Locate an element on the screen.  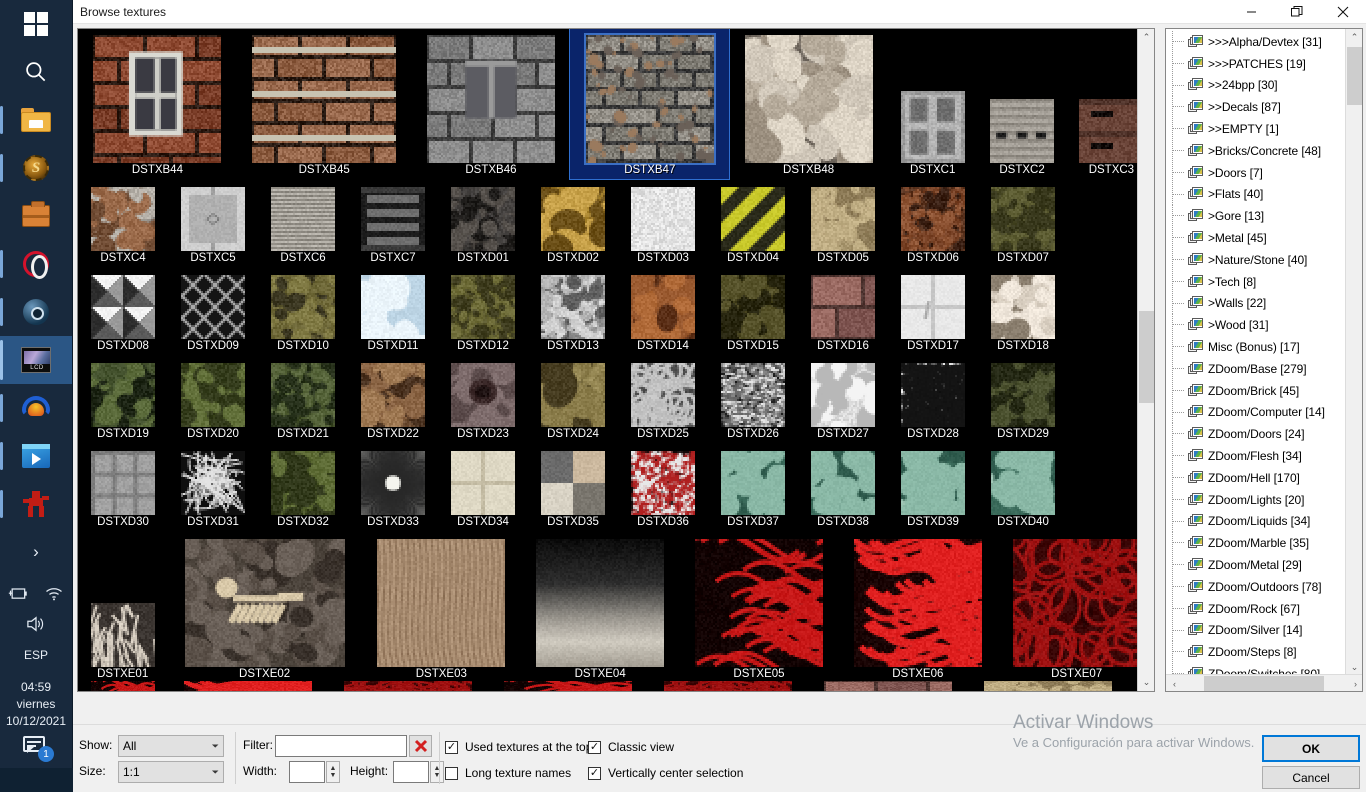
texture-cell: DSTXC6 is located at coordinates (303, 223).